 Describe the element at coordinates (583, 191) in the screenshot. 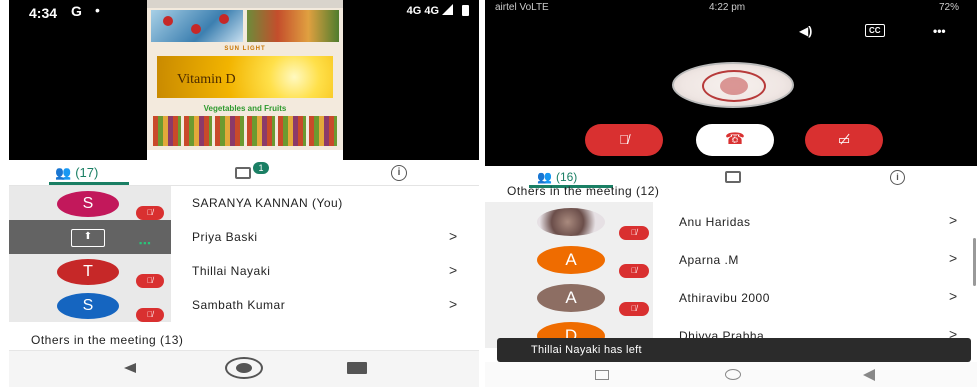

I see `others-label: Others in the meeting (12)` at that location.